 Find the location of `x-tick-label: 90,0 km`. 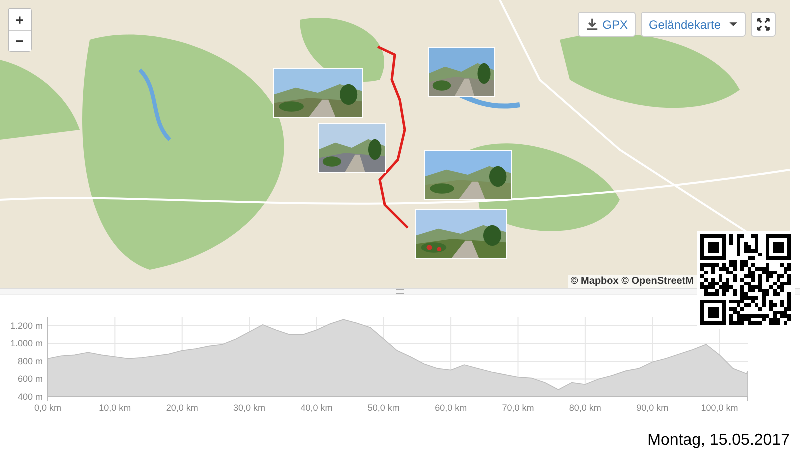

x-tick-label: 90,0 km is located at coordinates (652, 408).